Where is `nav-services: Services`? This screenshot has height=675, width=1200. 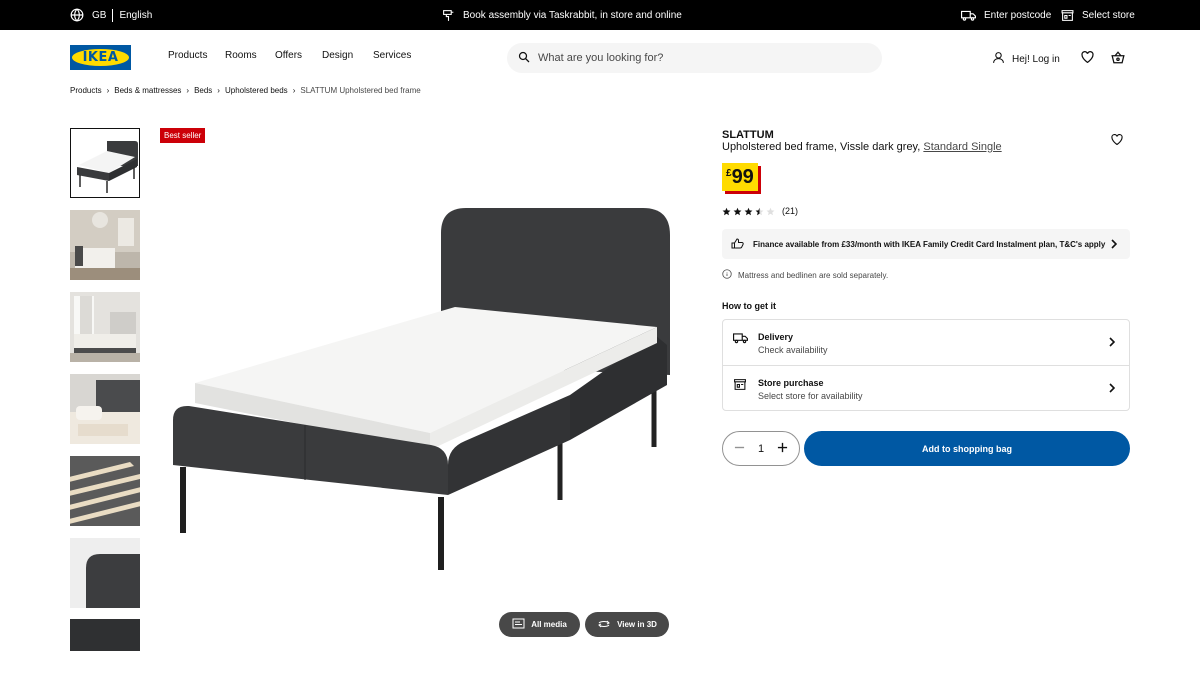 nav-services: Services is located at coordinates (392, 55).